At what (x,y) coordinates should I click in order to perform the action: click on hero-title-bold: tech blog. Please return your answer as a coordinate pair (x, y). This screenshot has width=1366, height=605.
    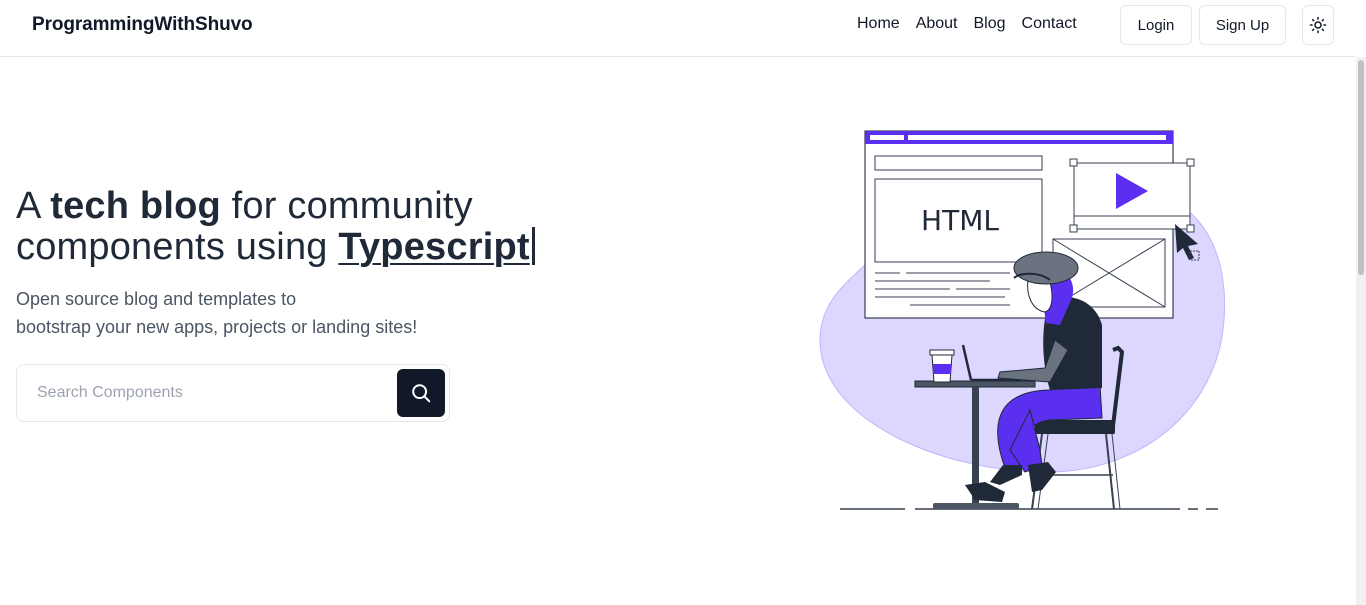
    Looking at the image, I should click on (135, 206).